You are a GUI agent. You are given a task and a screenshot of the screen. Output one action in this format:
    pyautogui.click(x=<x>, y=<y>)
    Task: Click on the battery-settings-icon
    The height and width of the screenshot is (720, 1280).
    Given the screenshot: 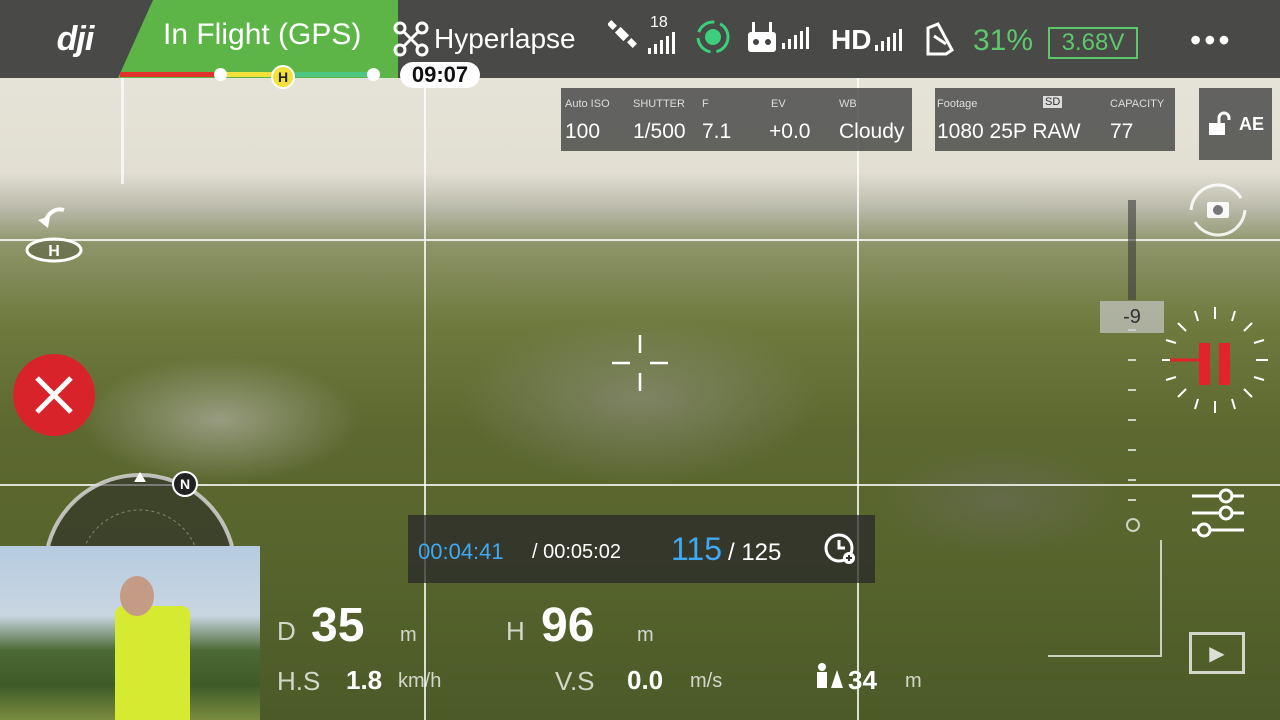 What is the action you would take?
    pyautogui.click(x=942, y=39)
    